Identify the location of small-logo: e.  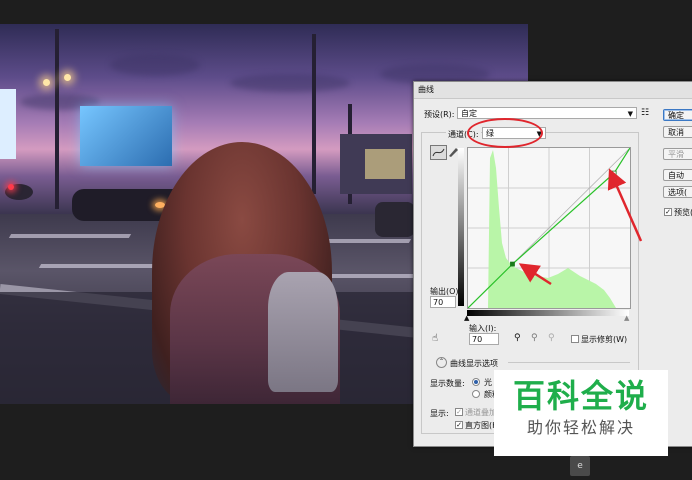
(580, 466).